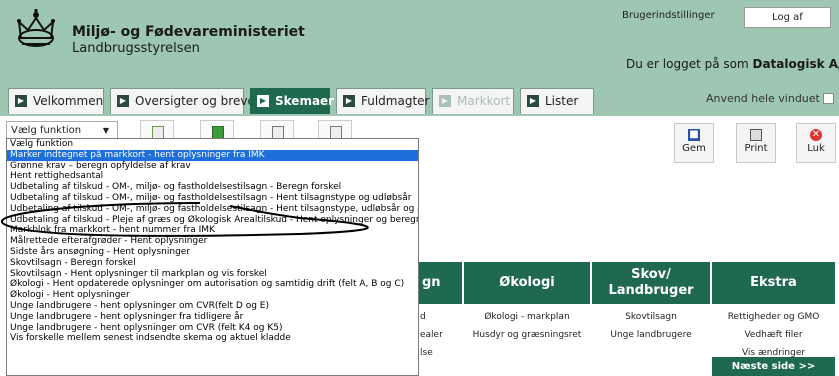 The image size is (839, 376). I want to click on table-cell-fragment: d, so click(423, 317).